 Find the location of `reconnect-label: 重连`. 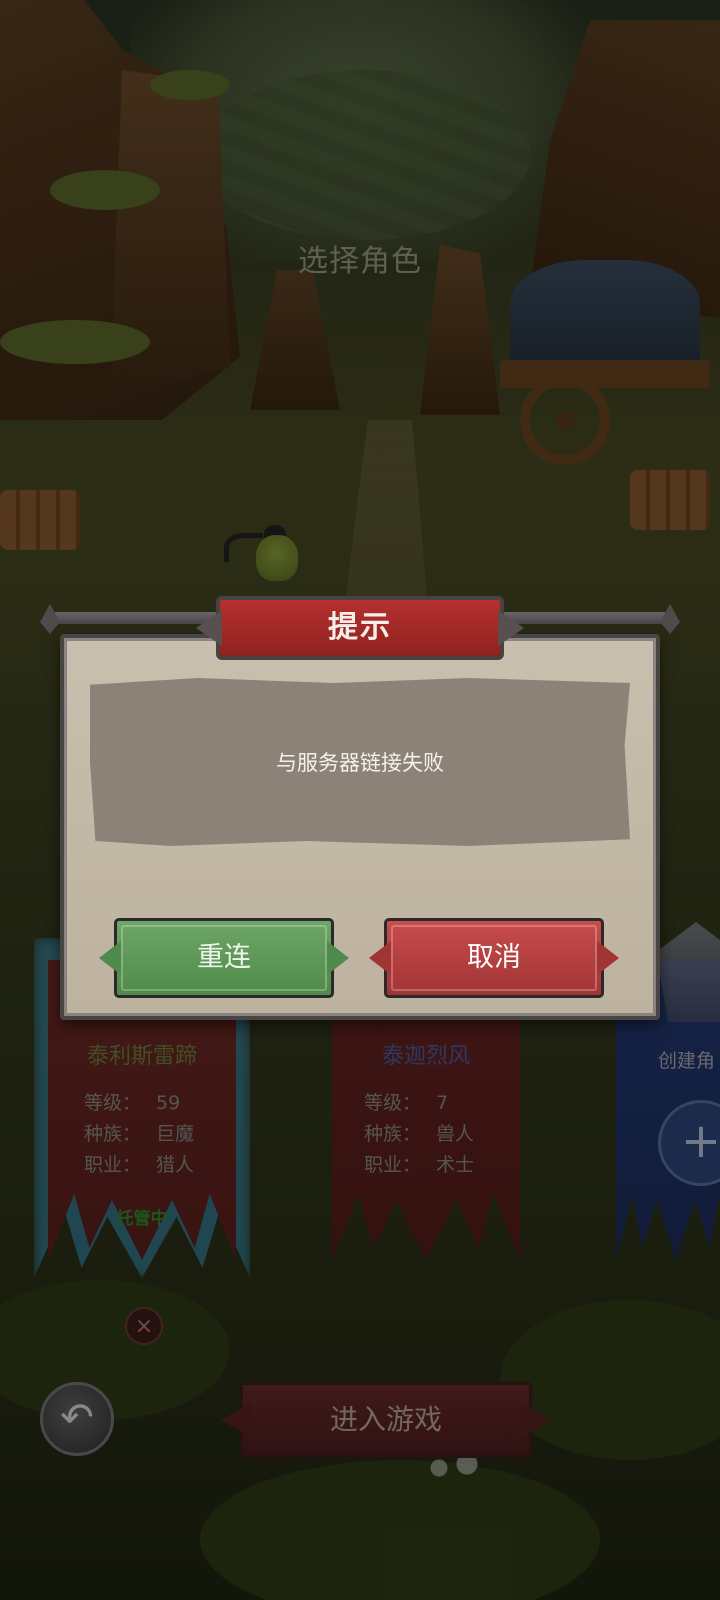

reconnect-label: 重连 is located at coordinates (224, 957).